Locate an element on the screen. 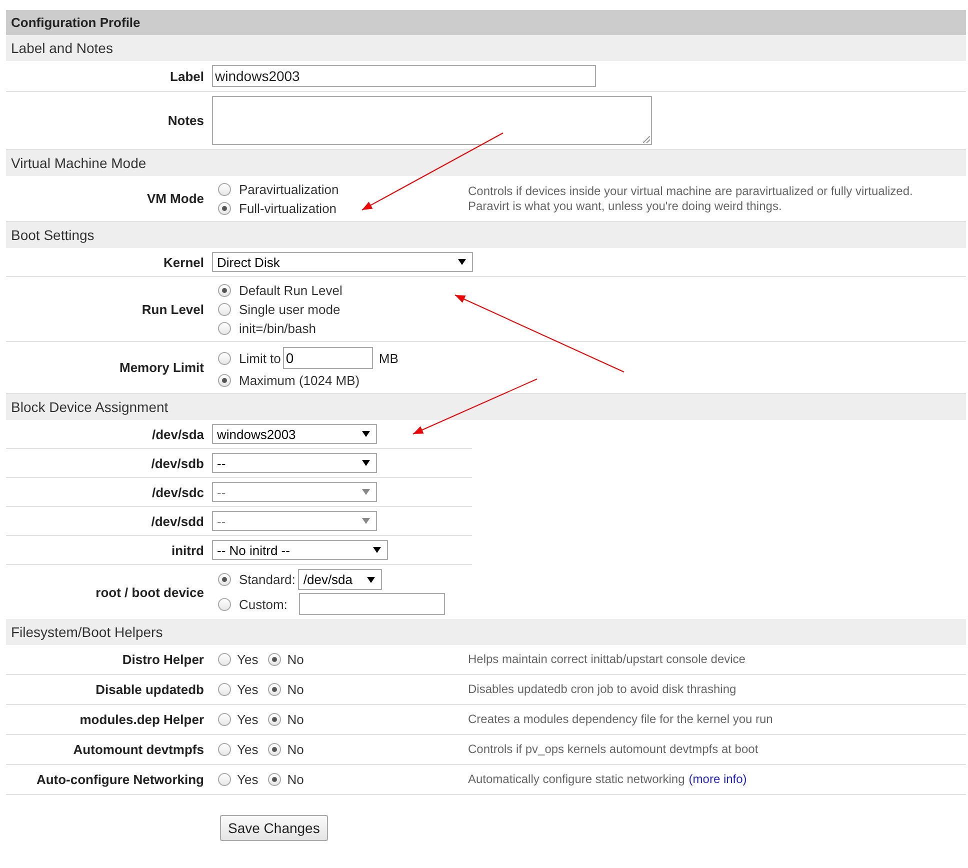 The height and width of the screenshot is (868, 968). field-label: /dev/sdb is located at coordinates (177, 463).